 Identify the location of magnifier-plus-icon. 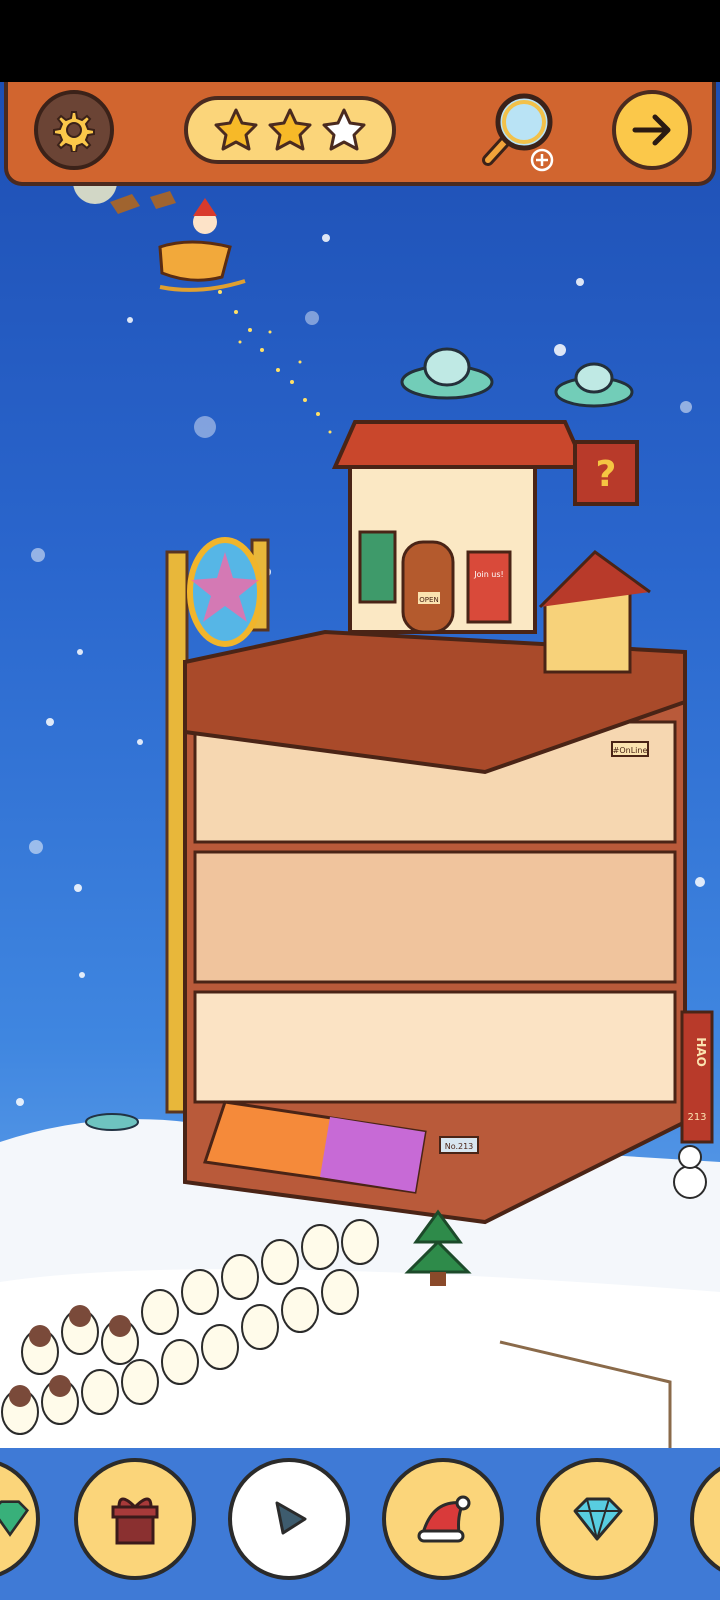
(518, 132).